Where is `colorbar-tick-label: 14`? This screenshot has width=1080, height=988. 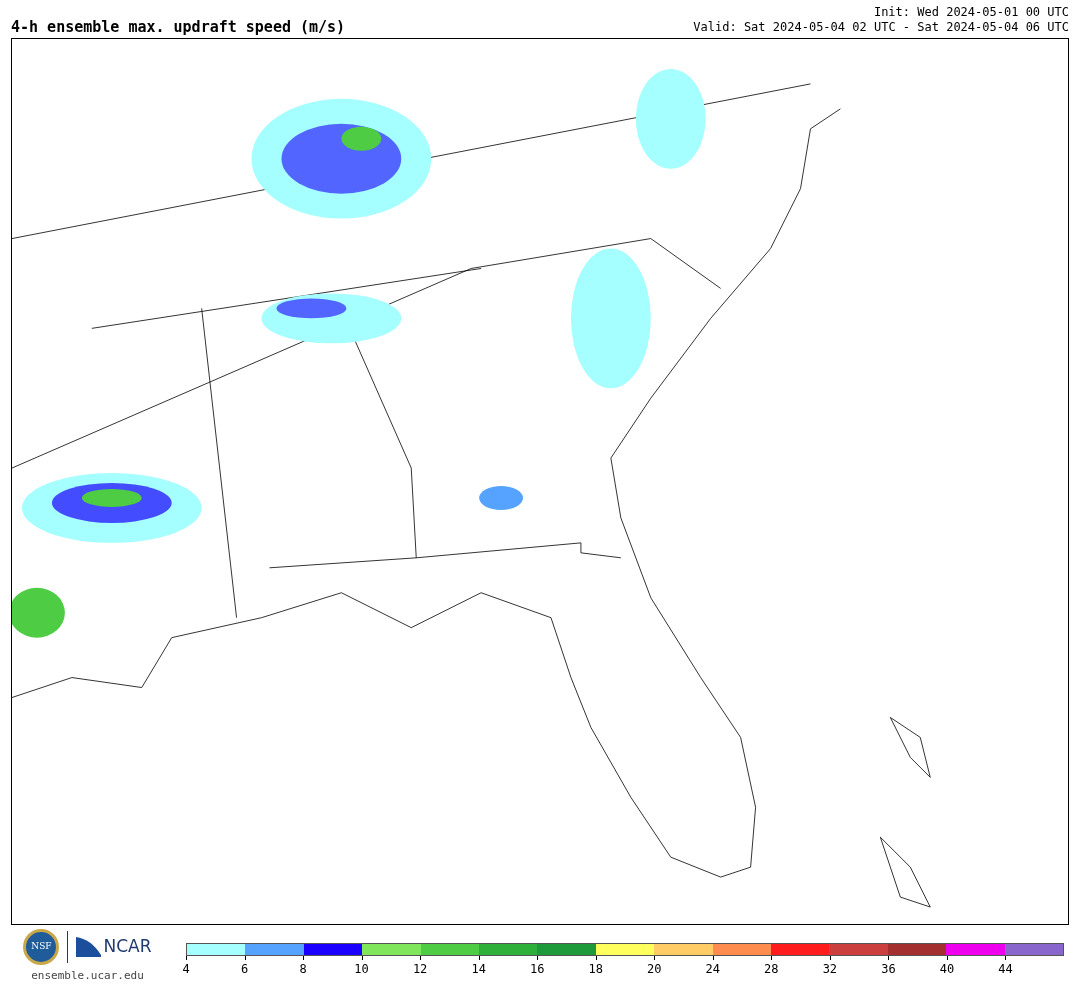
colorbar-tick-label: 14 is located at coordinates (478, 969).